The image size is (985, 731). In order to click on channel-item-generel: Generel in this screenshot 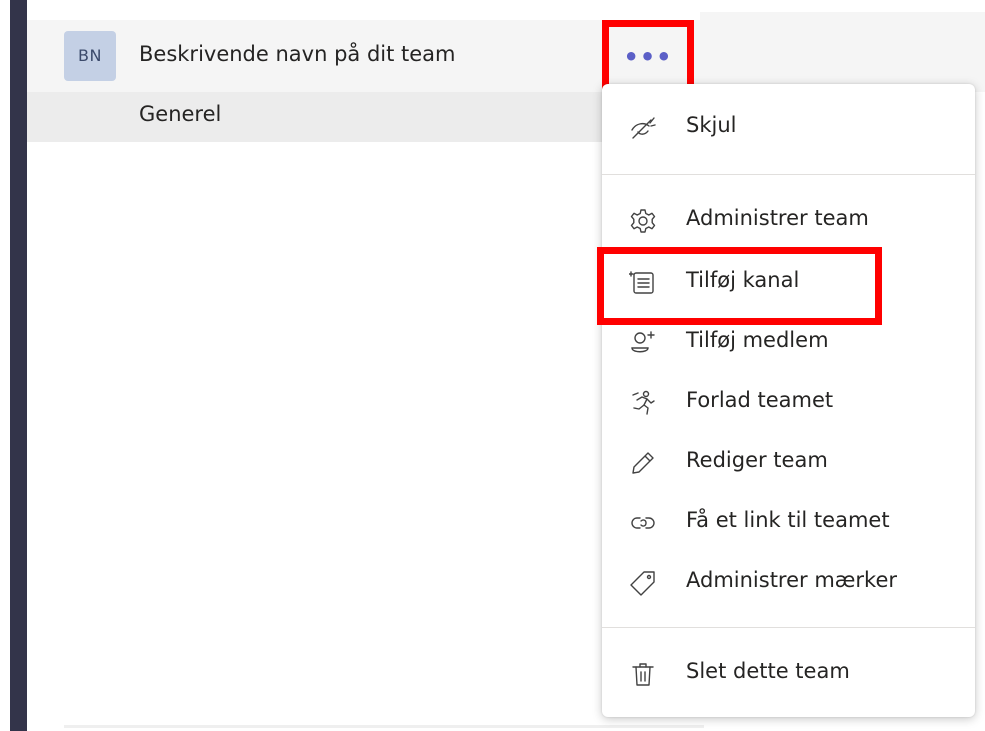, I will do `click(314, 117)`.